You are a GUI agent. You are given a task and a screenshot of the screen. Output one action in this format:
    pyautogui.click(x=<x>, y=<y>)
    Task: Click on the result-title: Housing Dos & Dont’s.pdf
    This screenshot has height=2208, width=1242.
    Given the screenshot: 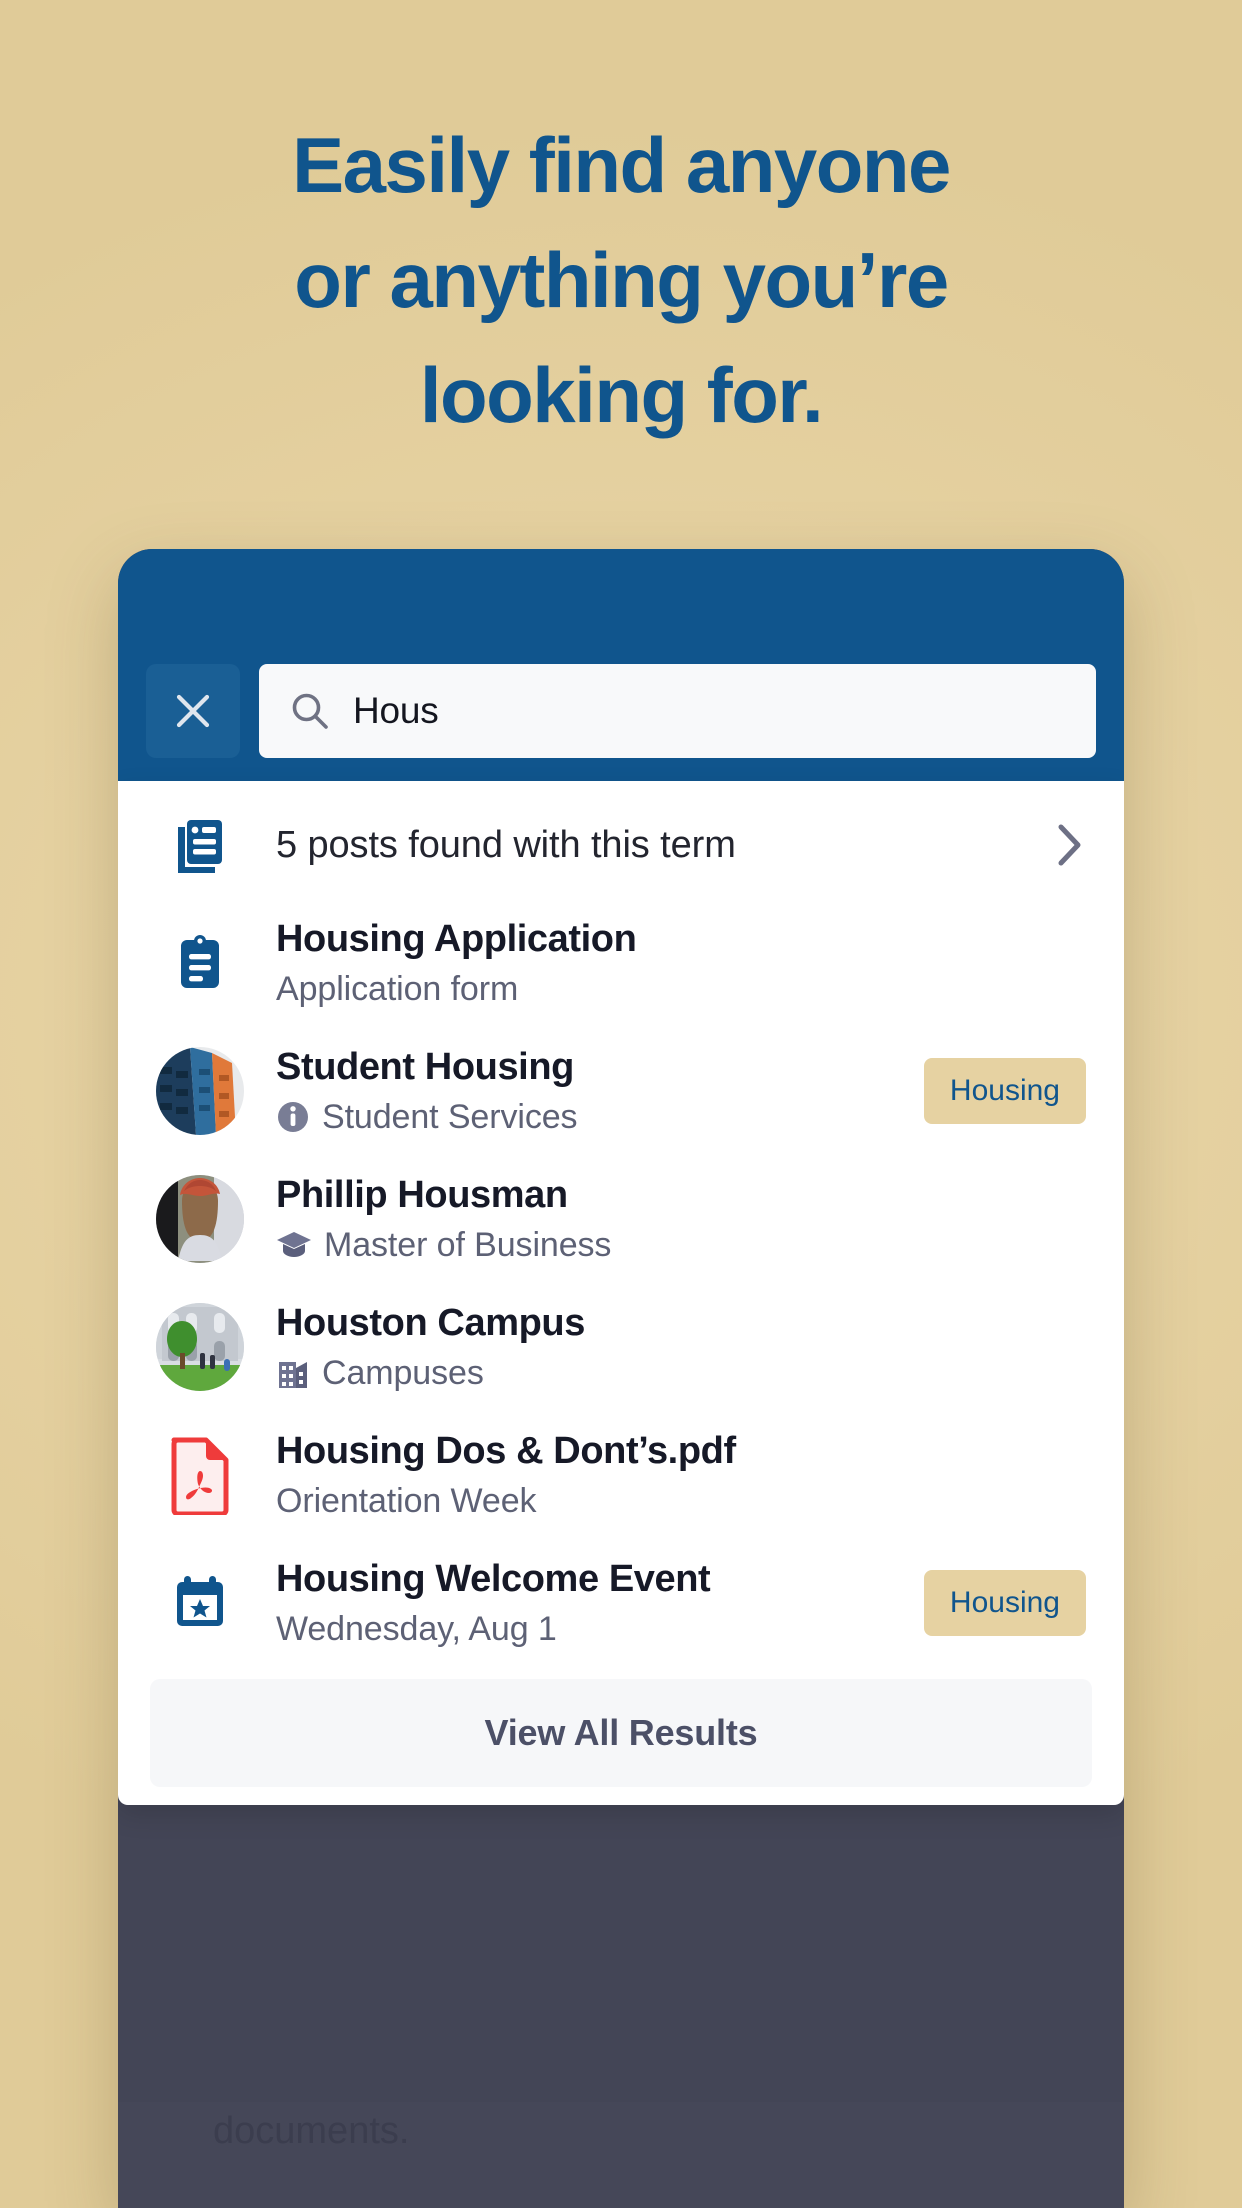 What is the action you would take?
    pyautogui.click(x=506, y=1451)
    